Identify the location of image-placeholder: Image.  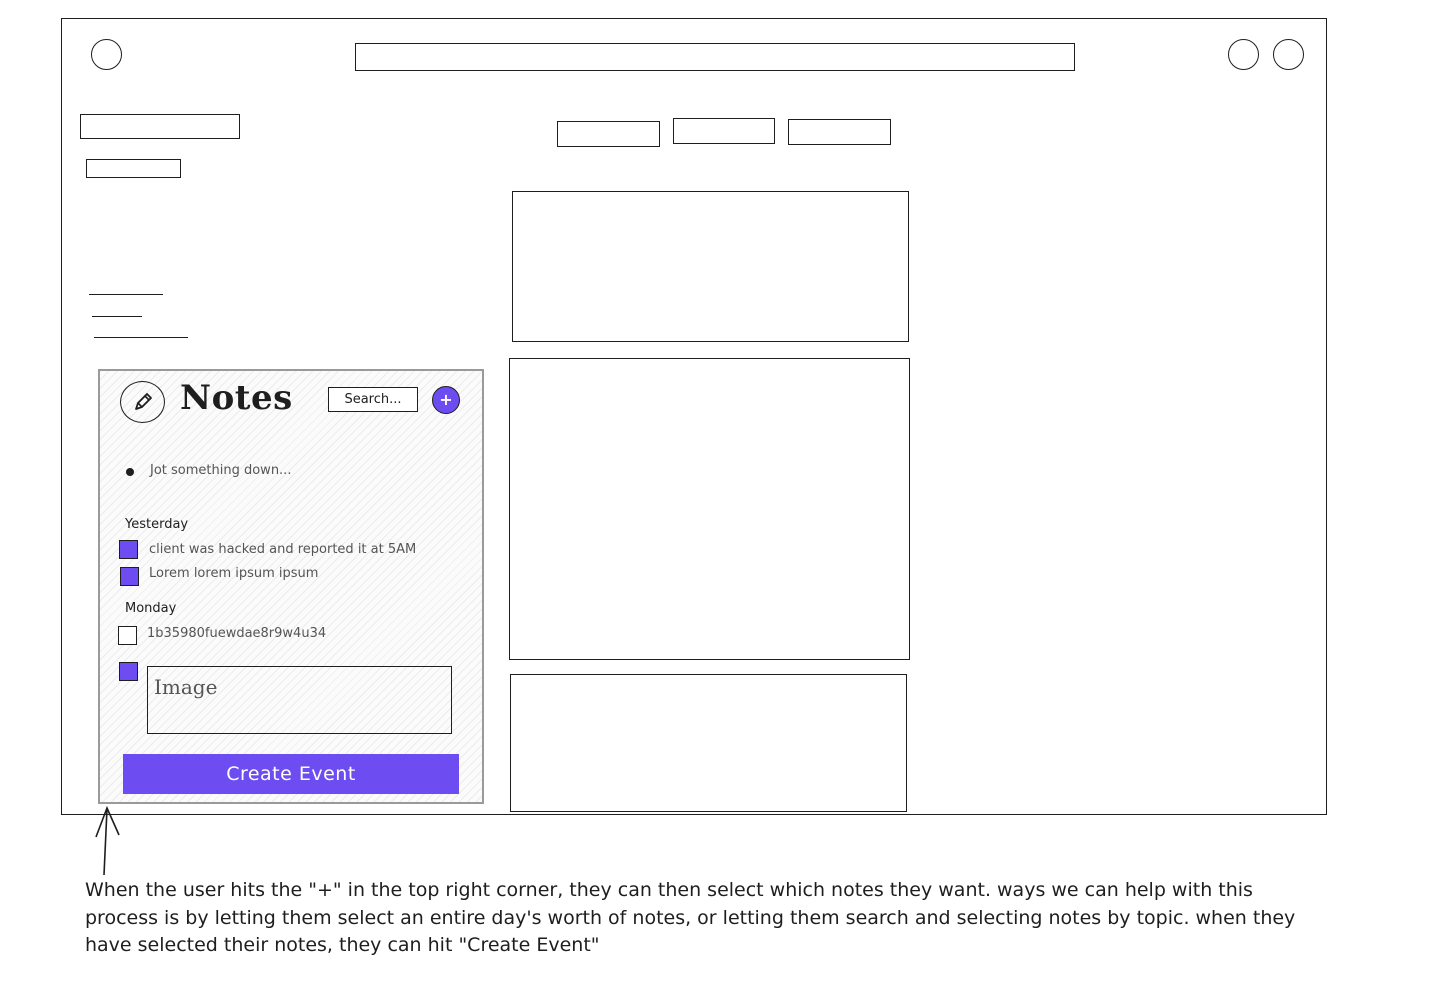
(299, 700).